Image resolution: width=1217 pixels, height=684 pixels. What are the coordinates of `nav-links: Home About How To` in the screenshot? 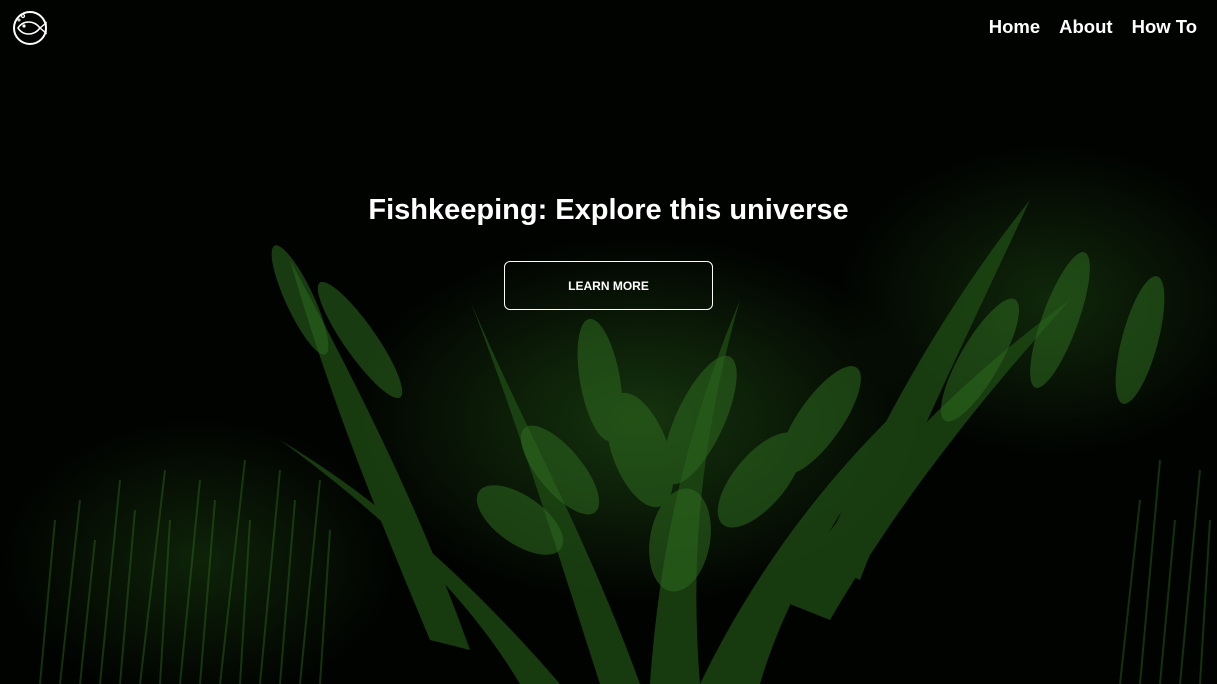 It's located at (1093, 27).